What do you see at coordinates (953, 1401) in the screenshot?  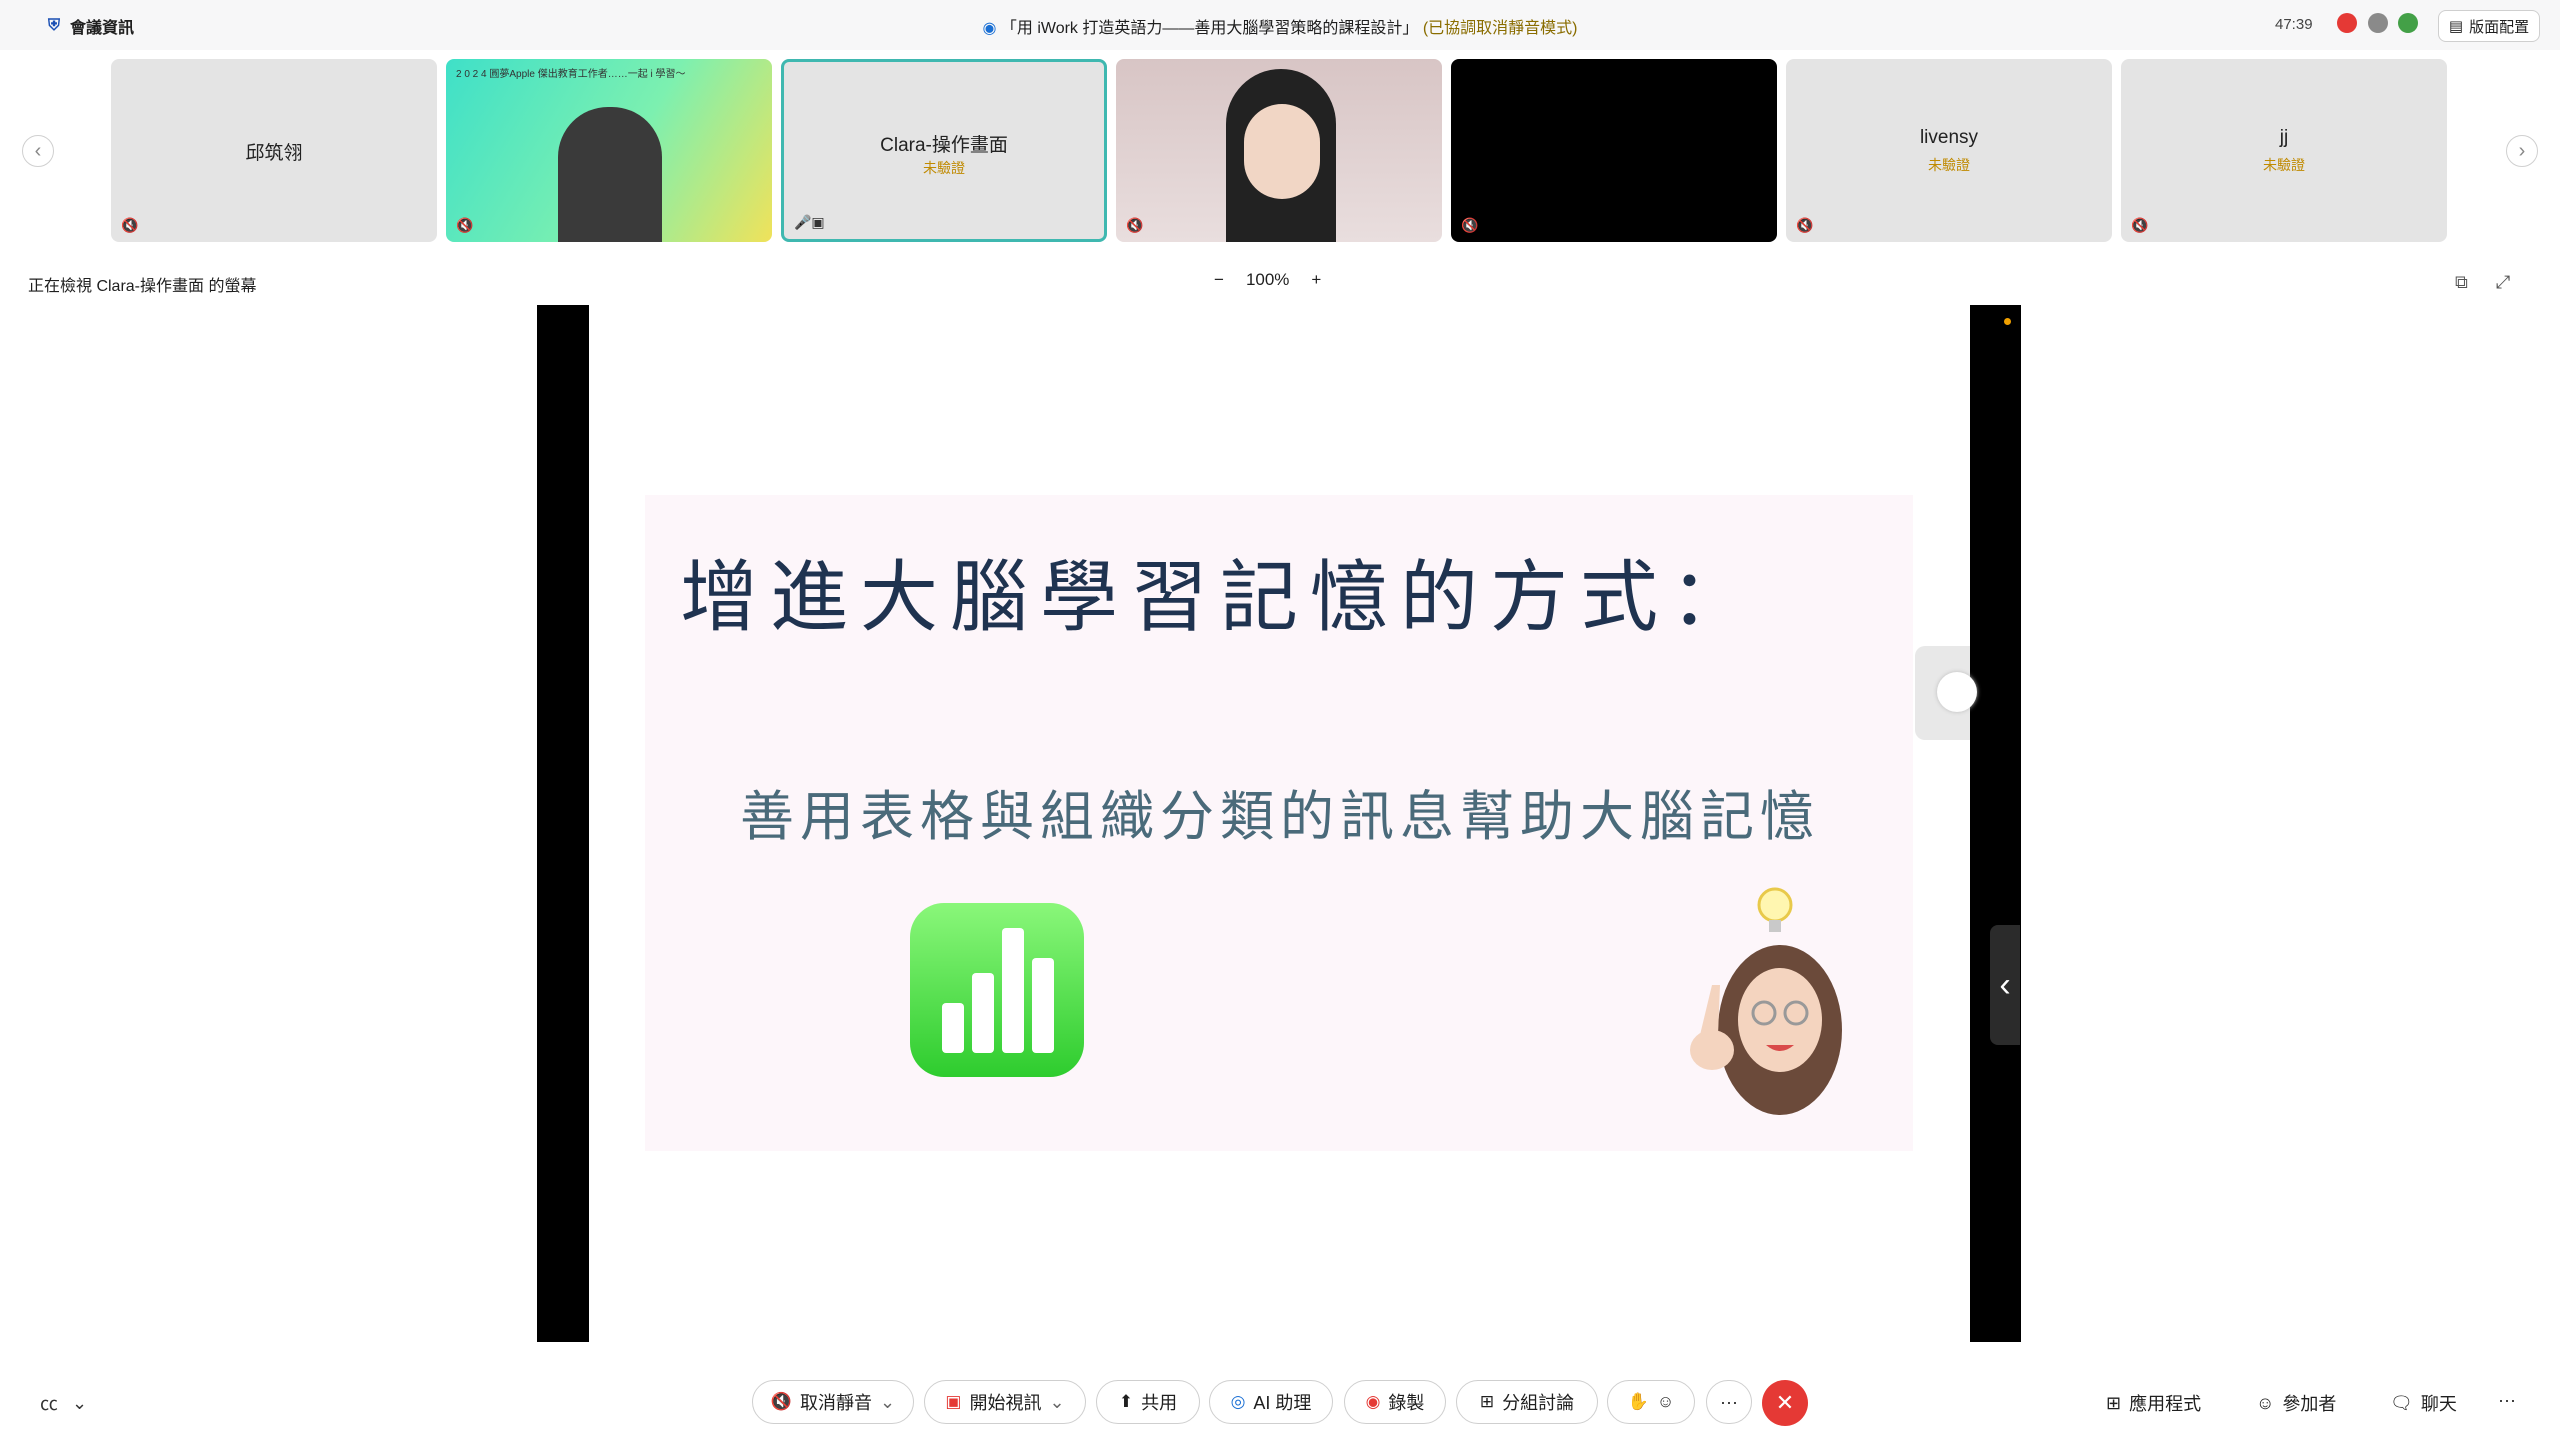 I see `video-off-icon: ▣` at bounding box center [953, 1401].